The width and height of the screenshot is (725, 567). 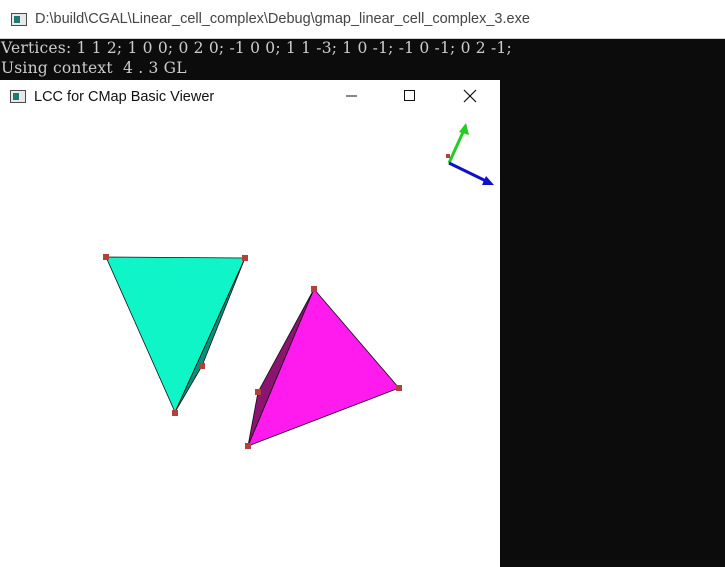 I want to click on console-line-context: Using context 4 . 3 GL, so click(x=94, y=68).